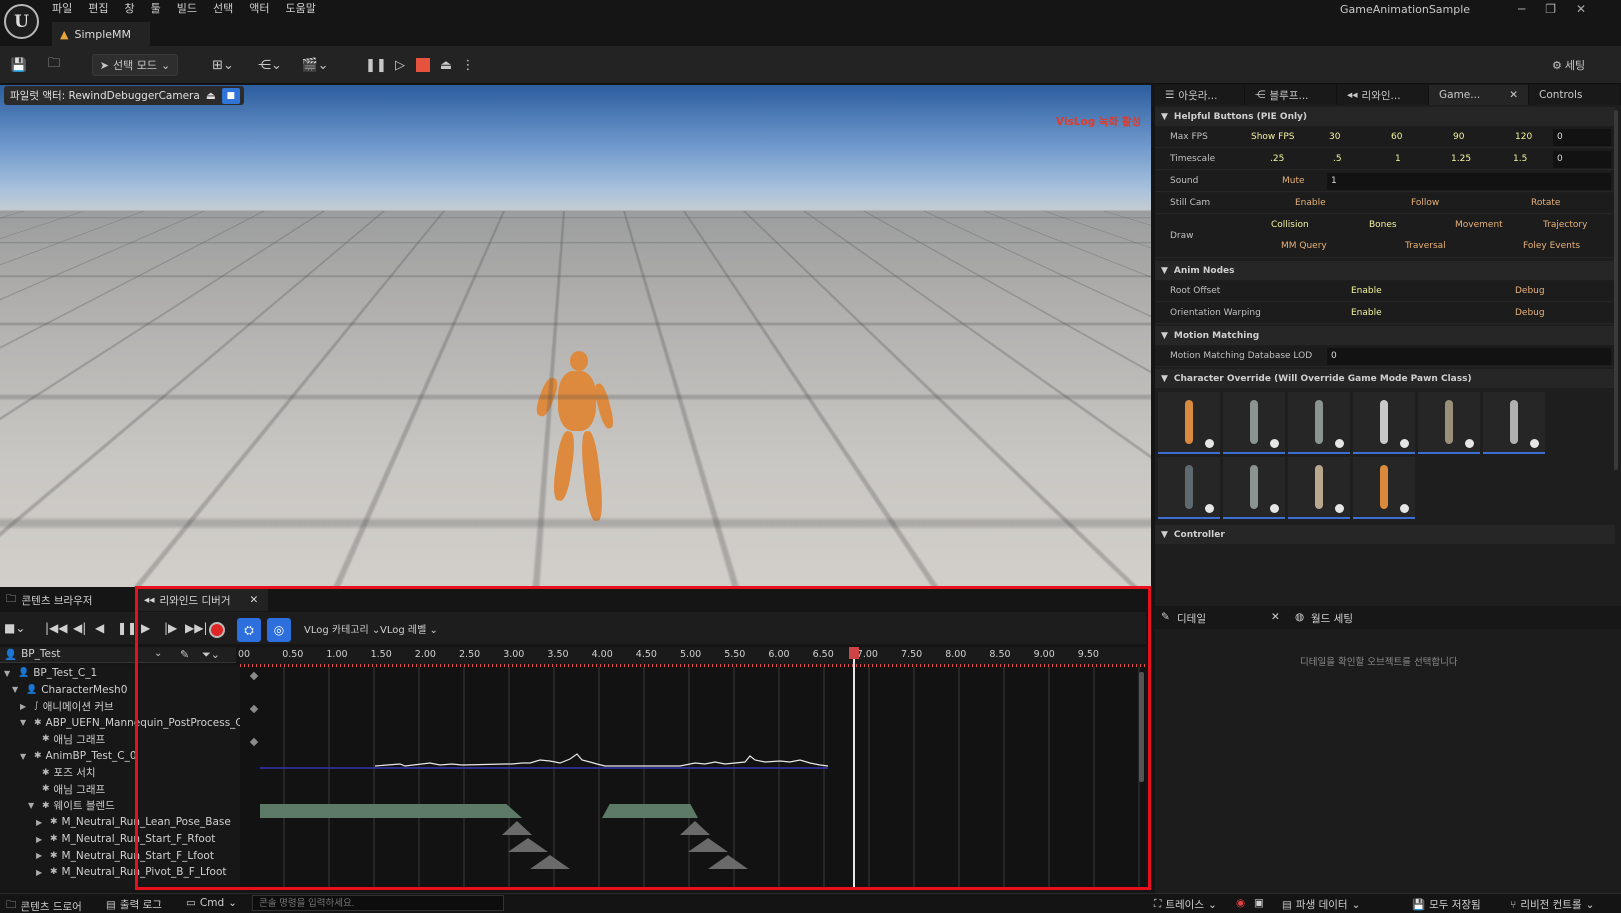 This screenshot has width=1621, height=913. Describe the element at coordinates (67, 600) in the screenshot. I see `content-browser-tab: 🗀 콘텐츠 브라우저` at that location.